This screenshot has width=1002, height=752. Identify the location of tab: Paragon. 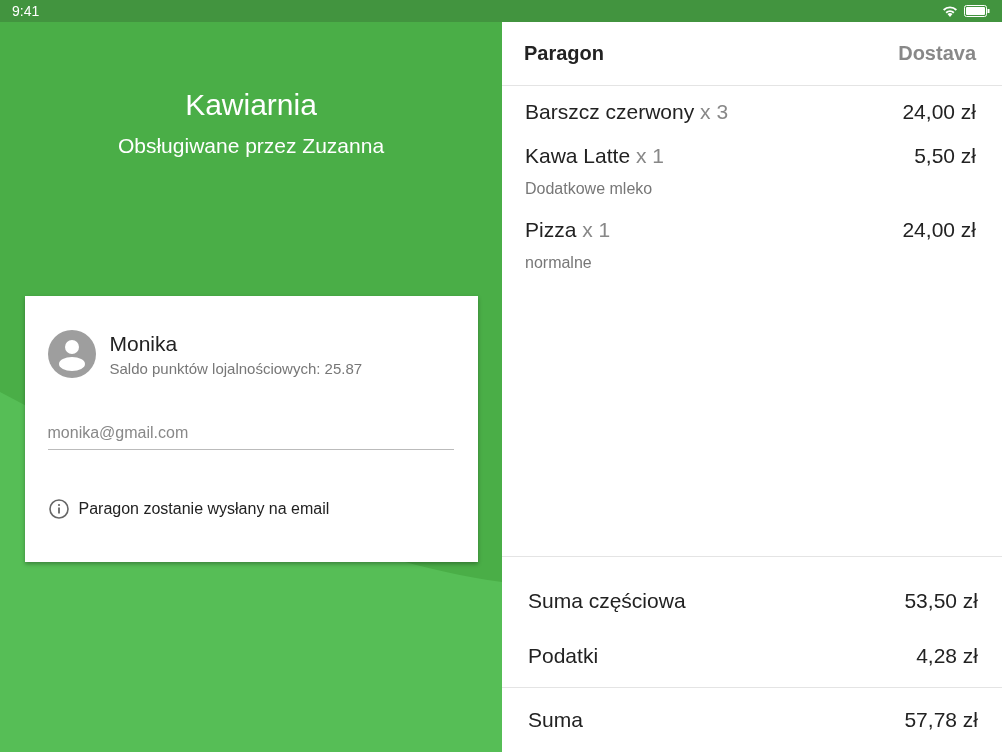
(564, 53).